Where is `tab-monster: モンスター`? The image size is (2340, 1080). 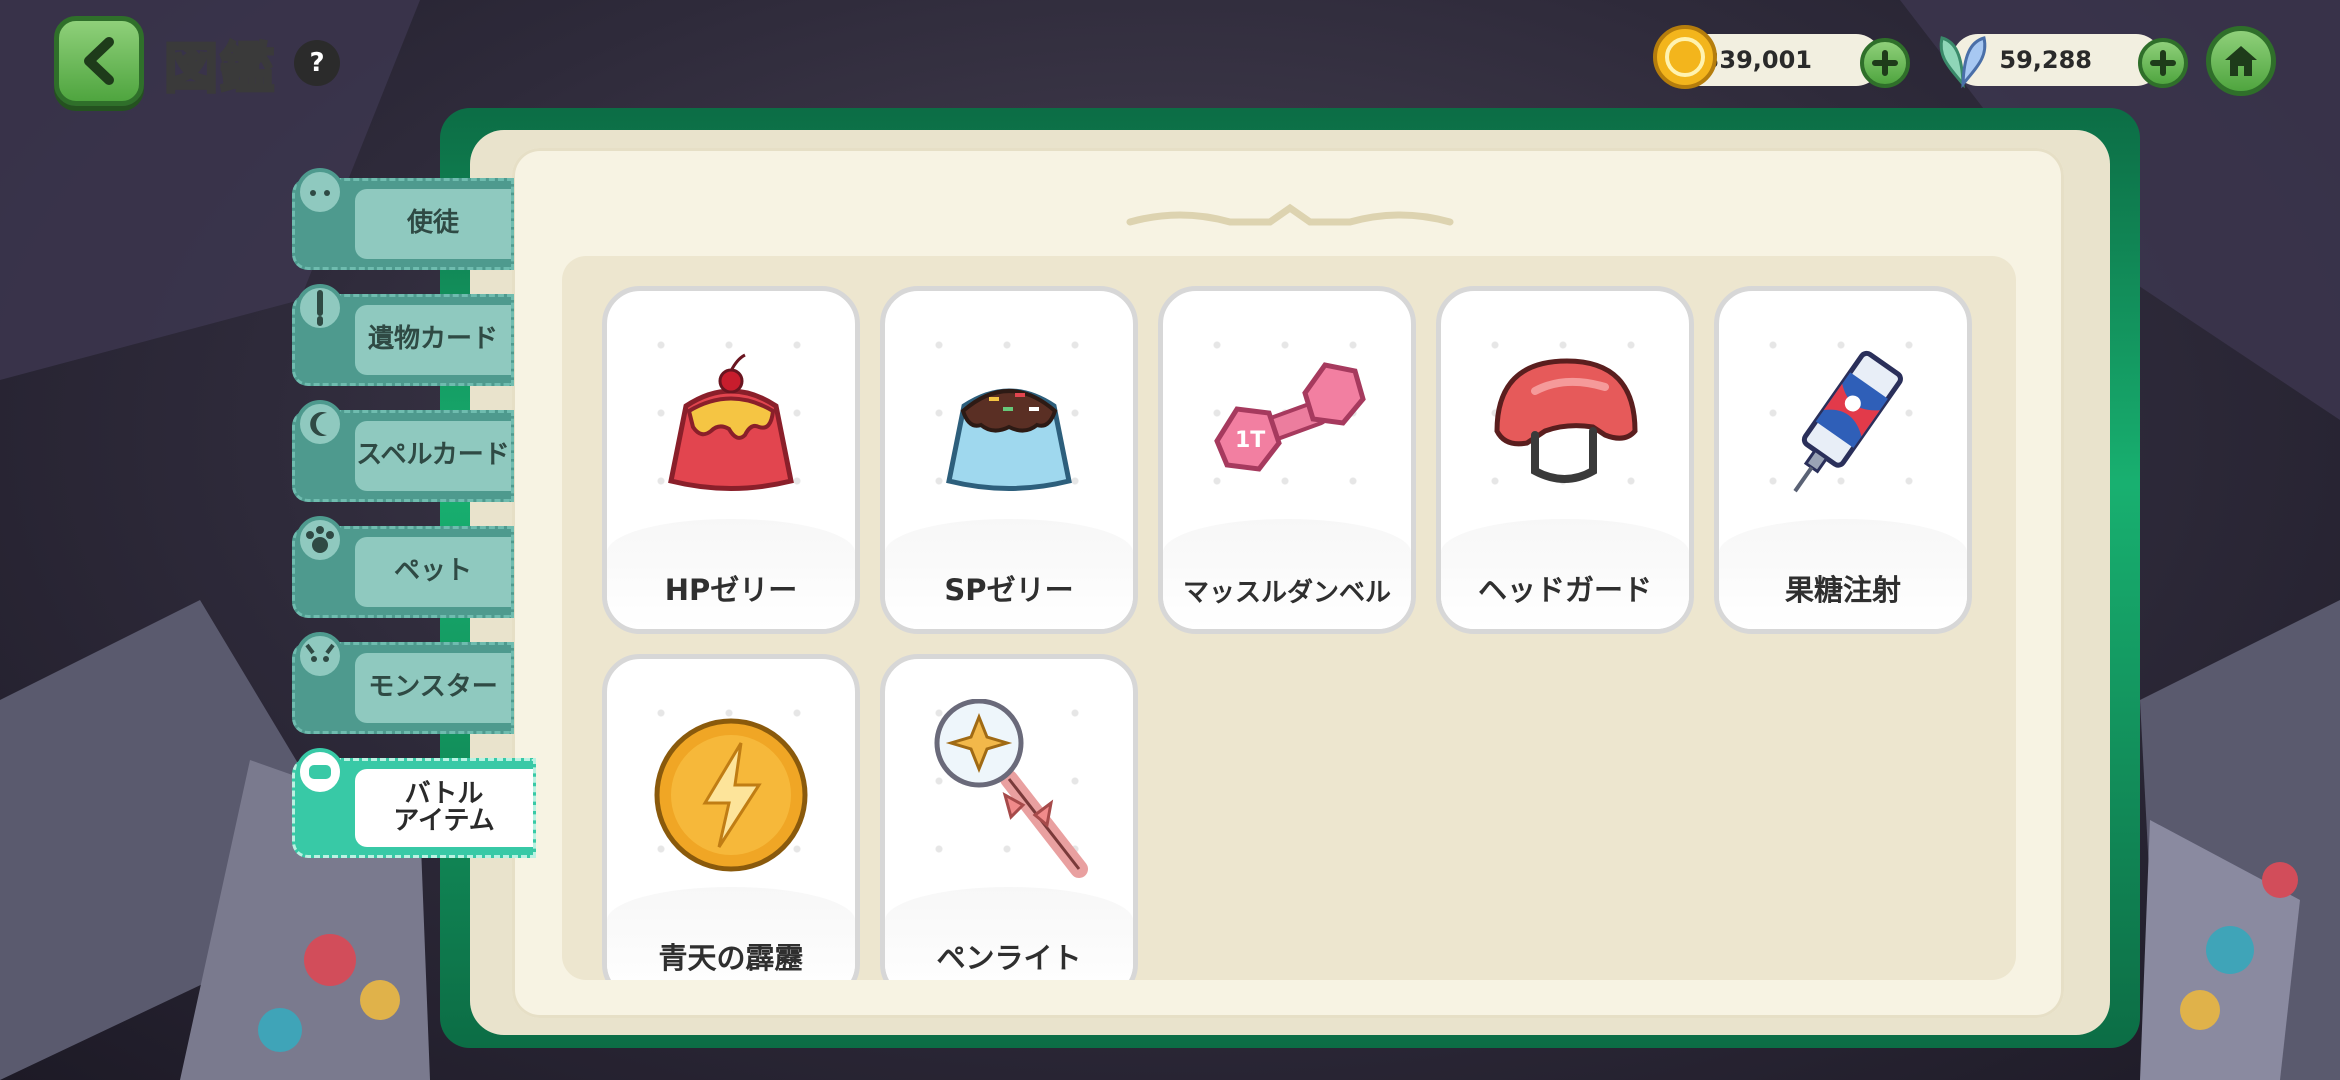
tab-monster: モンスター is located at coordinates (403, 683).